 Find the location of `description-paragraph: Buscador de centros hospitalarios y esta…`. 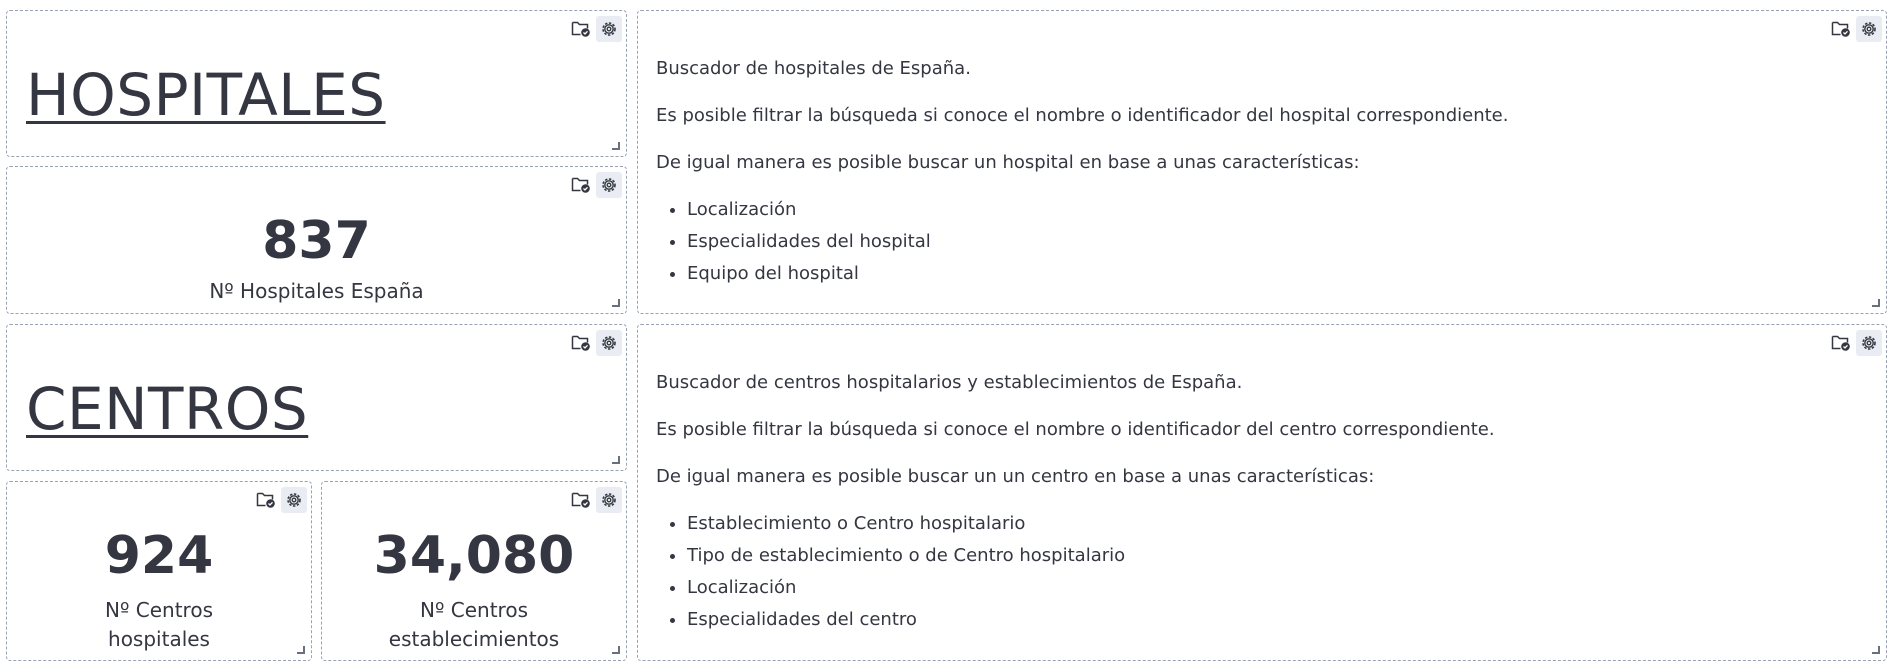

description-paragraph: Buscador de centros hospitalarios y esta… is located at coordinates (949, 382).